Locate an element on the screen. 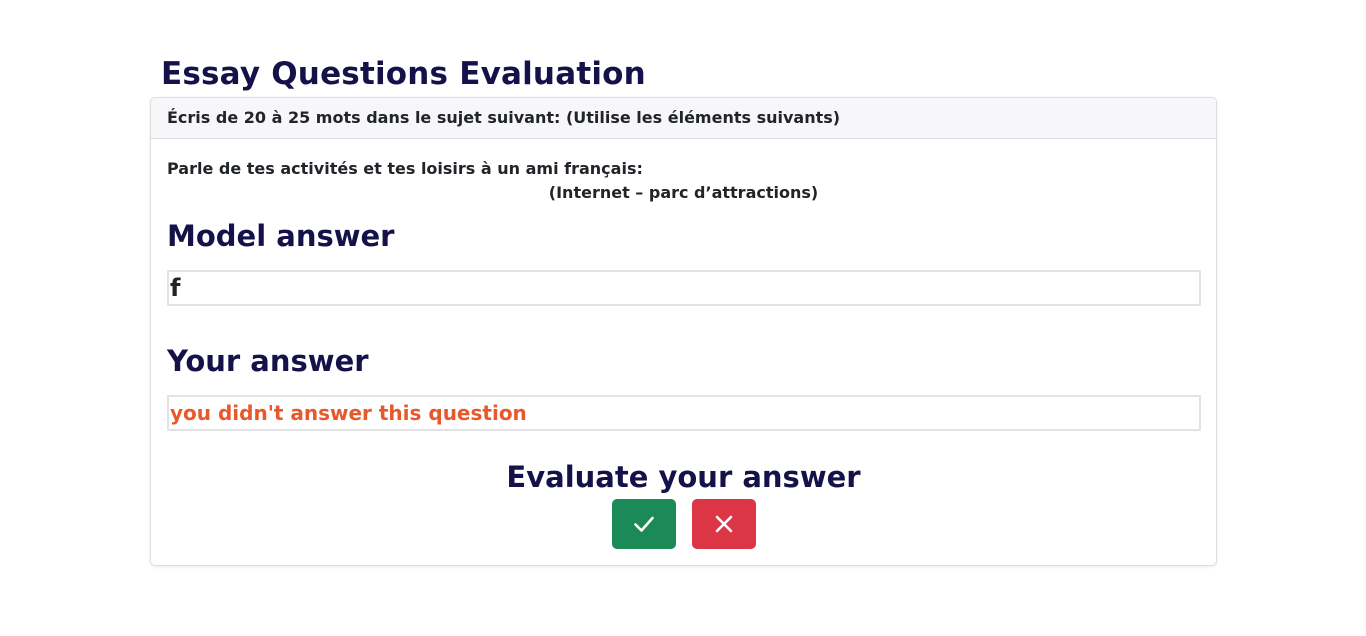 This screenshot has height=636, width=1366. mark-correct-button is located at coordinates (643, 524).